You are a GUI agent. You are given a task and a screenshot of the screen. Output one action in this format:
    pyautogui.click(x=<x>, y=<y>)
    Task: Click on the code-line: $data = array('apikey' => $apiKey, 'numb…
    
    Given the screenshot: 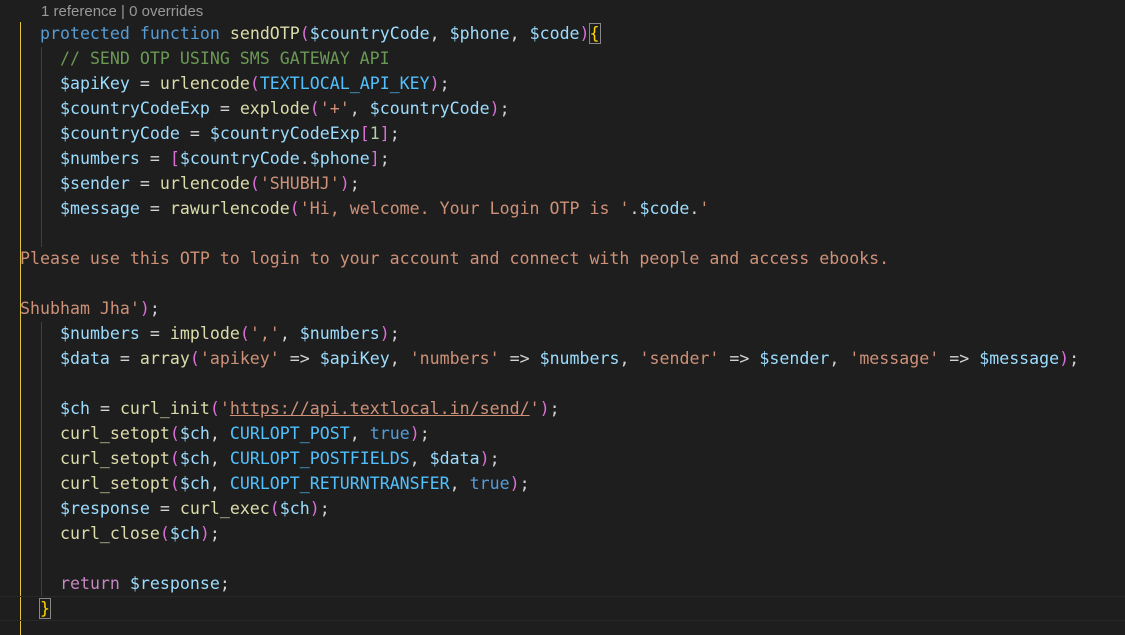 What is the action you would take?
    pyautogui.click(x=569, y=358)
    